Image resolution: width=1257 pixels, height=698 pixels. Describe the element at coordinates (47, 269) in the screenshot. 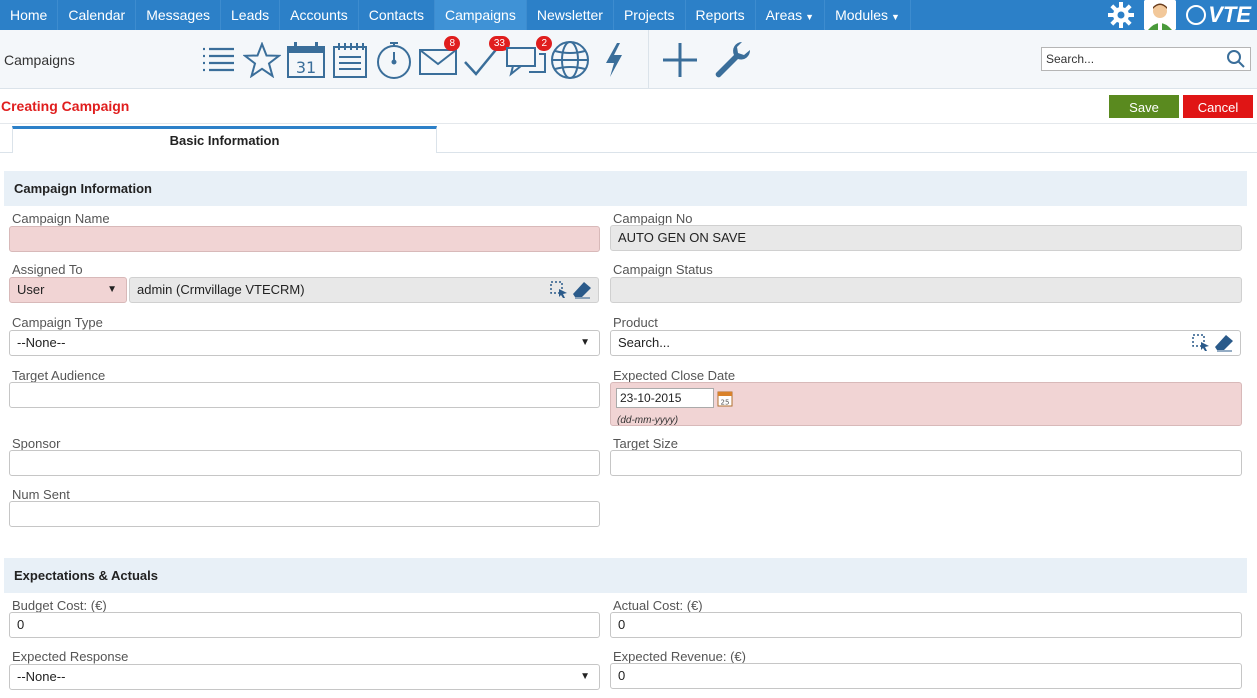

I see `assigned-to-label: Assigned To` at that location.